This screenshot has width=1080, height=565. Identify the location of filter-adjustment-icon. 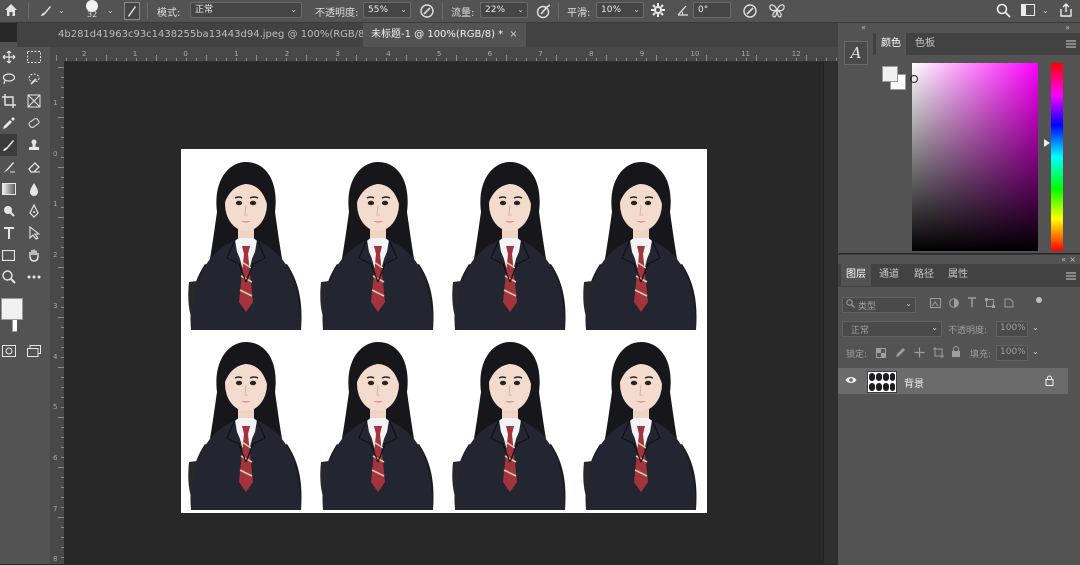
(954, 303).